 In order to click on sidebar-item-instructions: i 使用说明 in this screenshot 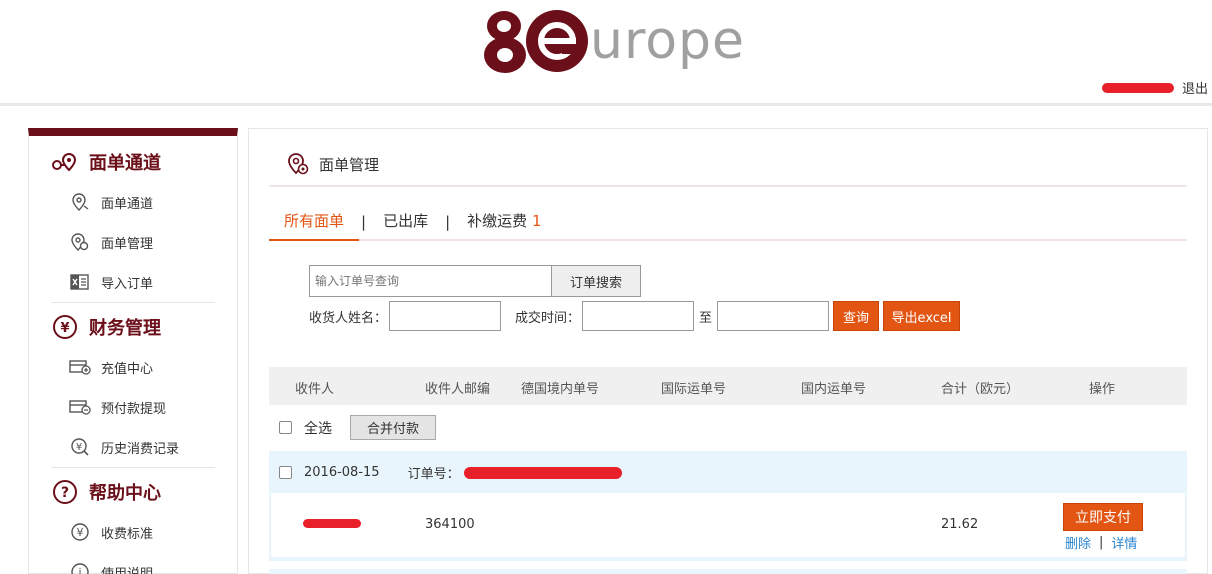, I will do `click(136, 563)`.